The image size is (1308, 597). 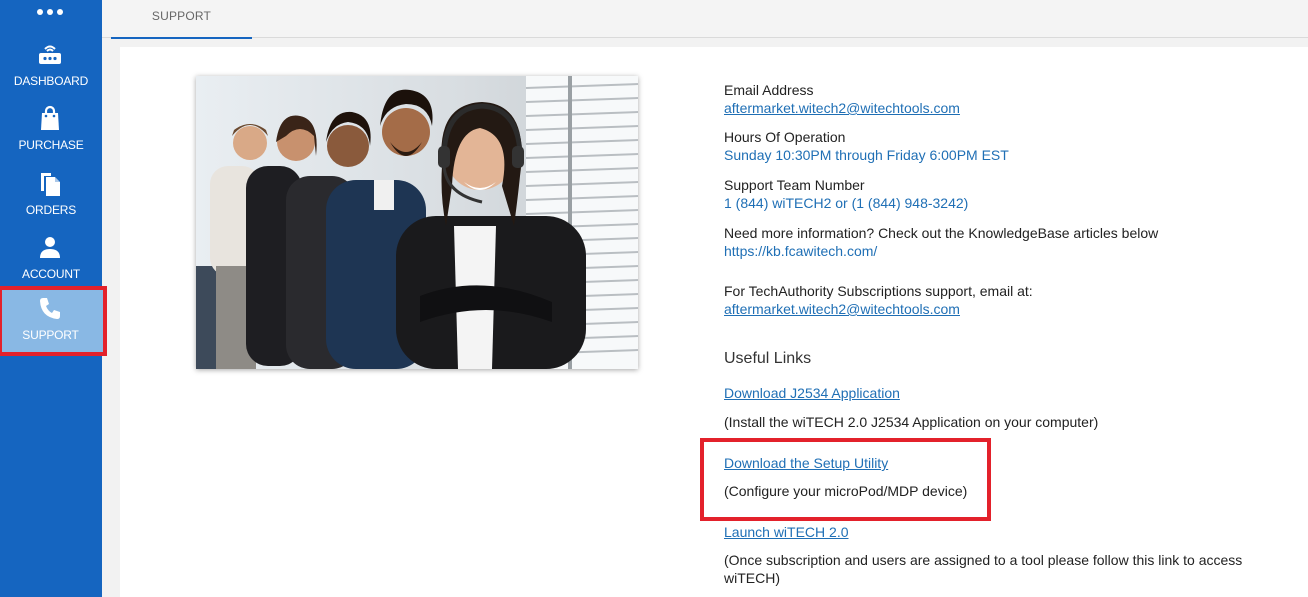 I want to click on sidebar-item-label: ORDERS, so click(x=51, y=210).